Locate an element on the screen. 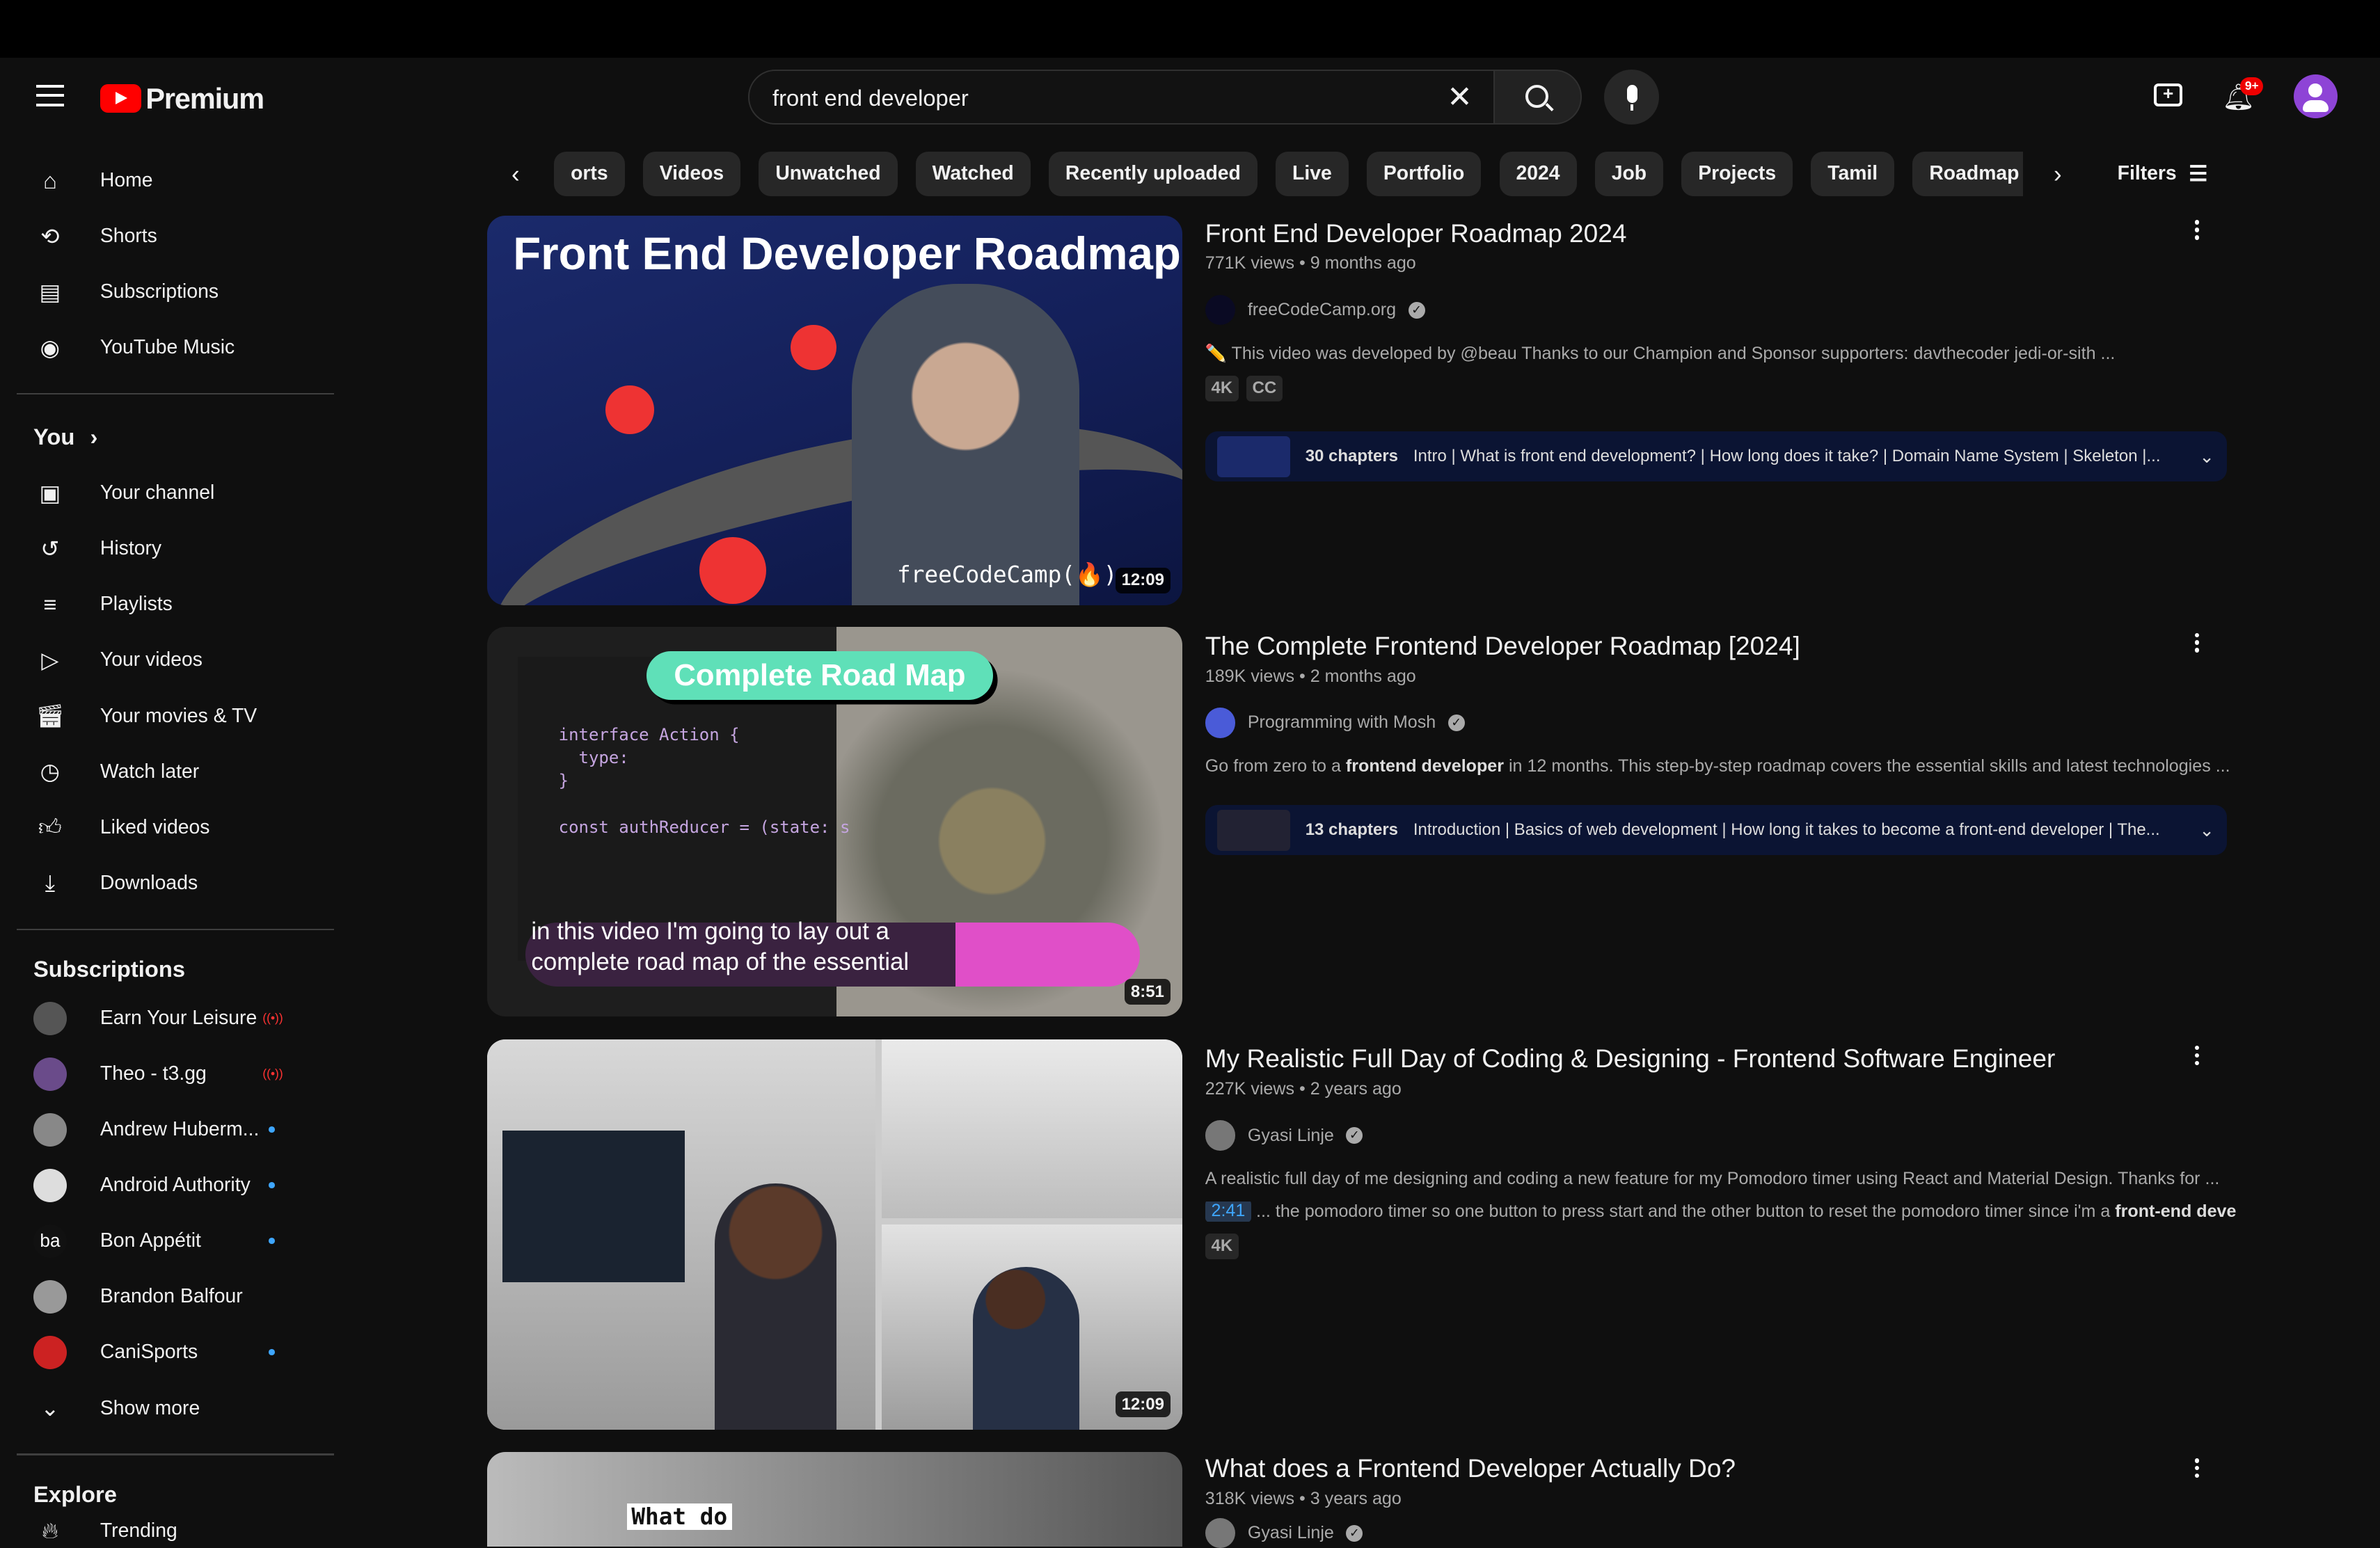 This screenshot has height=1548, width=2380. sidebar-item-your-videos: ▷ Your videos is located at coordinates (118, 660).